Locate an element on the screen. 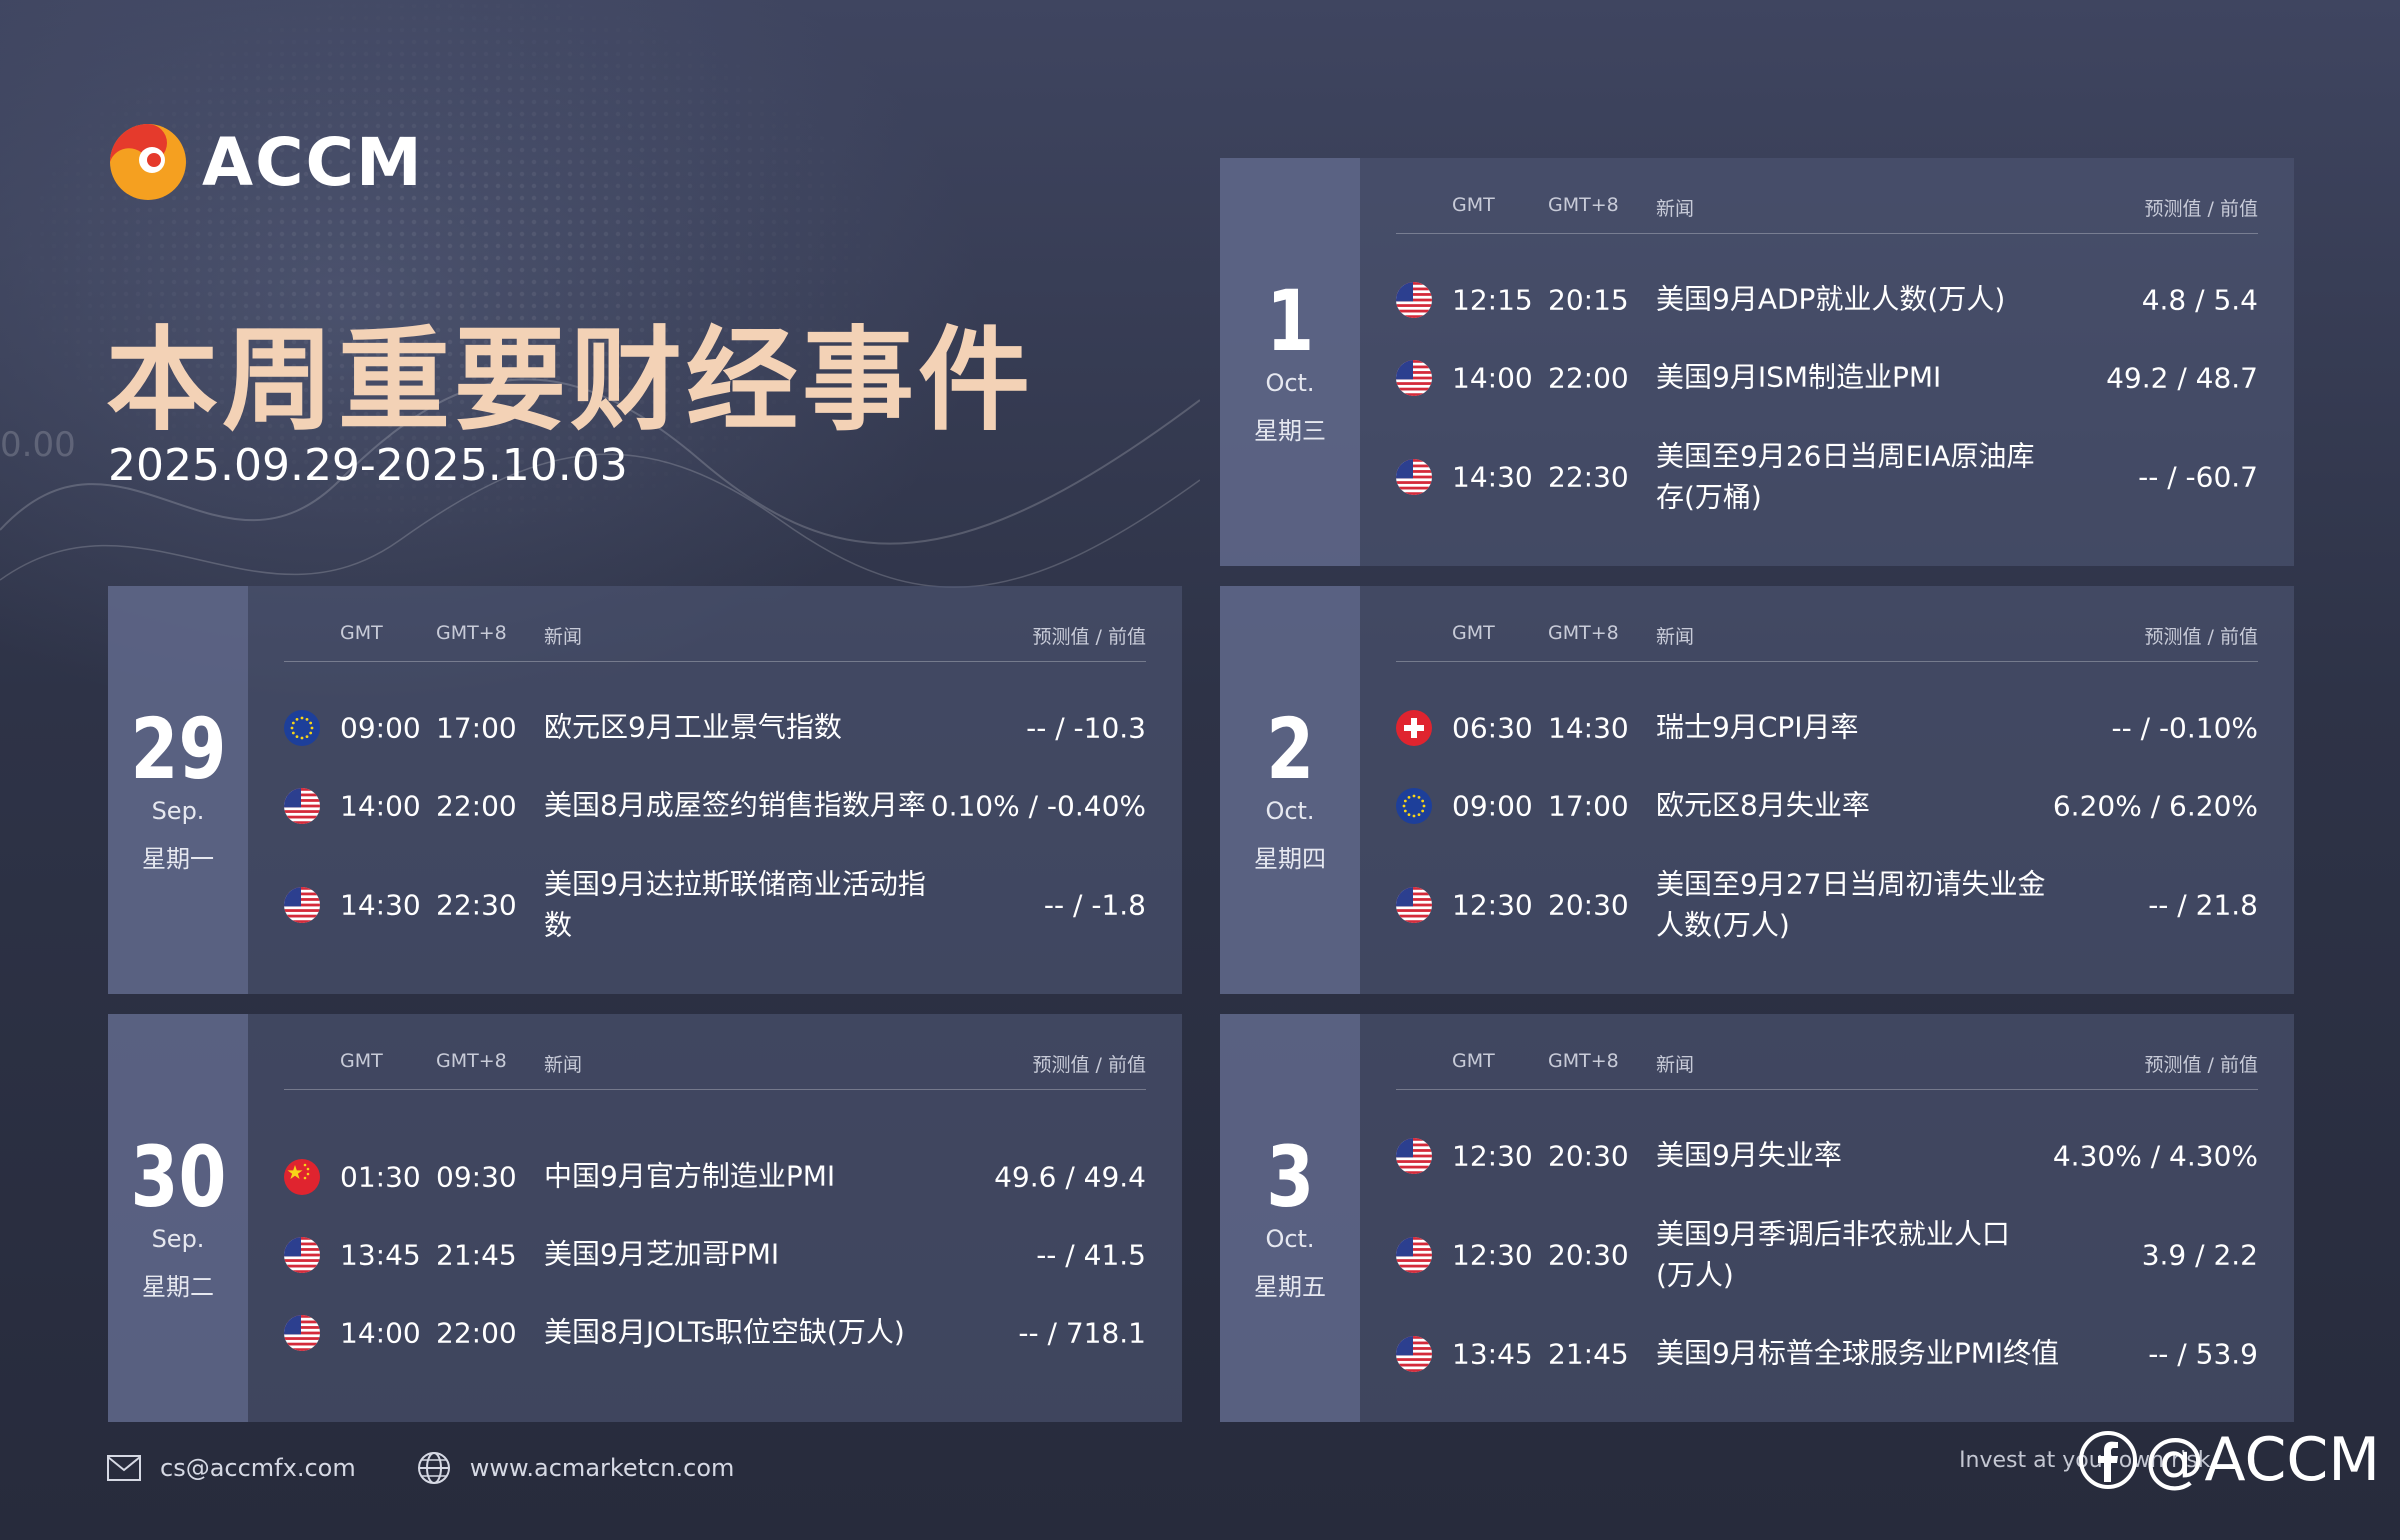  table-row: 13:45 21:45 美国9月芝加哥PMI -- / 41.5 is located at coordinates (715, 1255).